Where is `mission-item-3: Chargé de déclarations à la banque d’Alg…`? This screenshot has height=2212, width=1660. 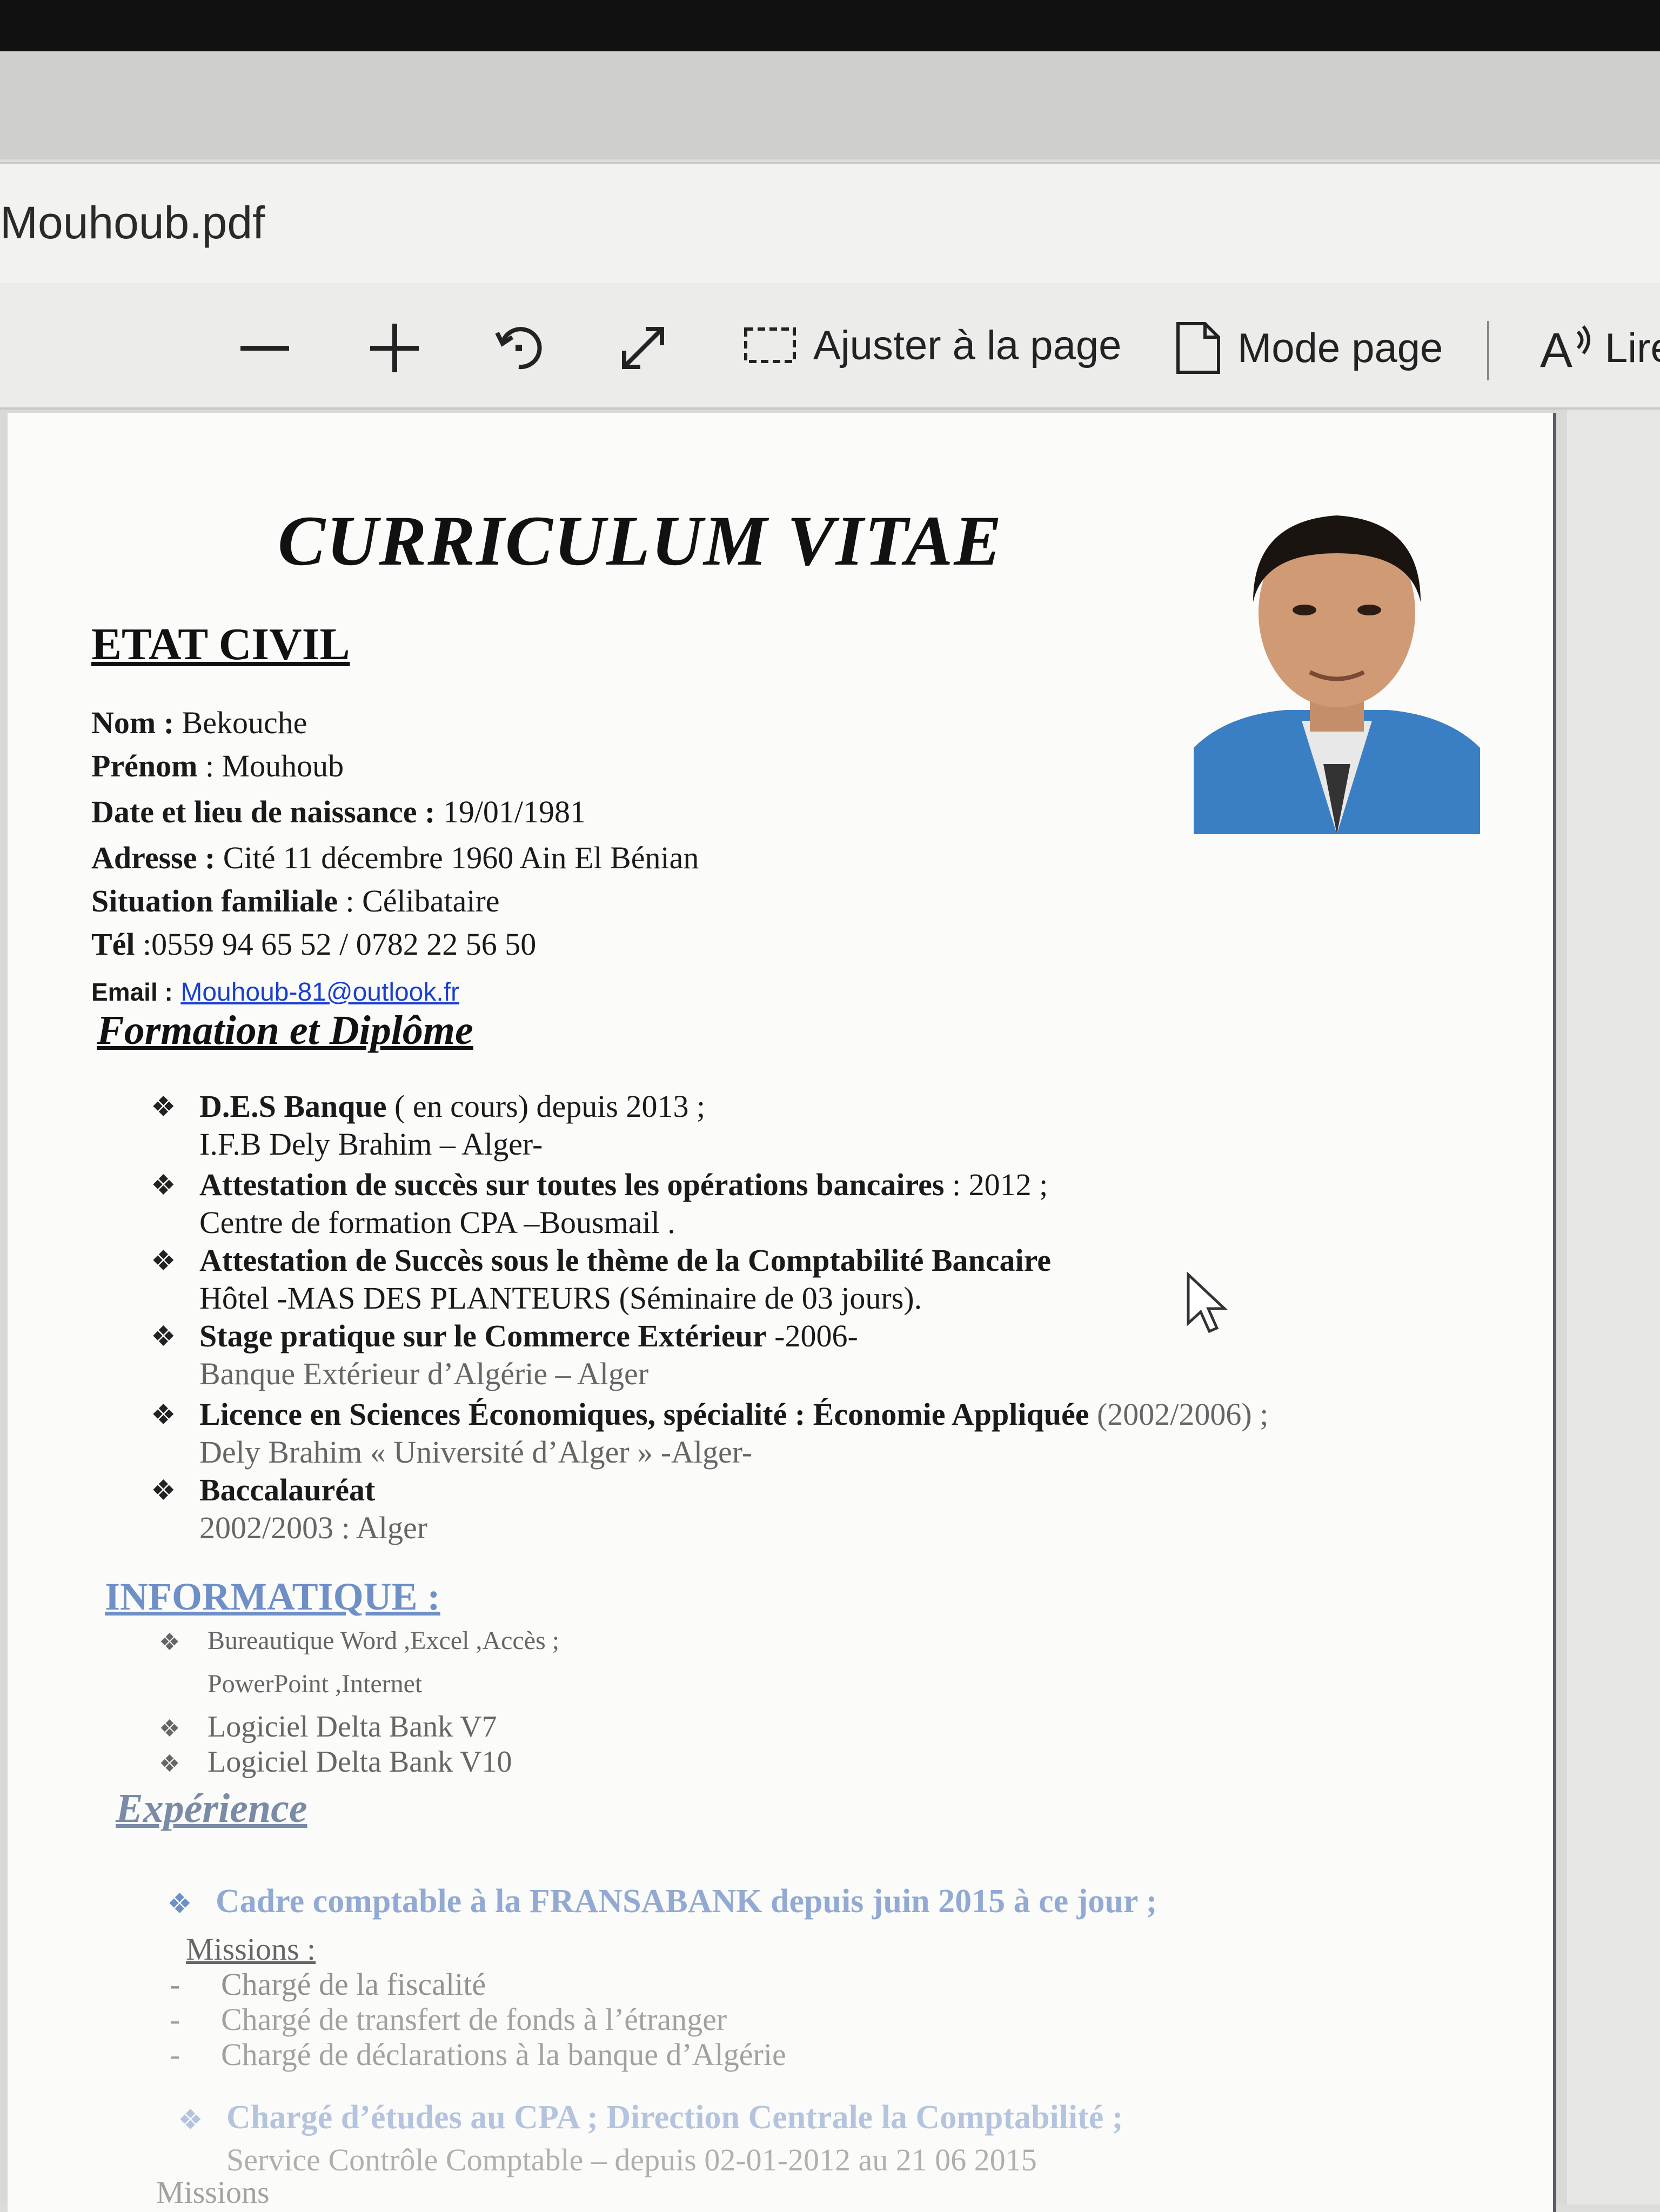 mission-item-3: Chargé de déclarations à la banque d’Alg… is located at coordinates (504, 2054).